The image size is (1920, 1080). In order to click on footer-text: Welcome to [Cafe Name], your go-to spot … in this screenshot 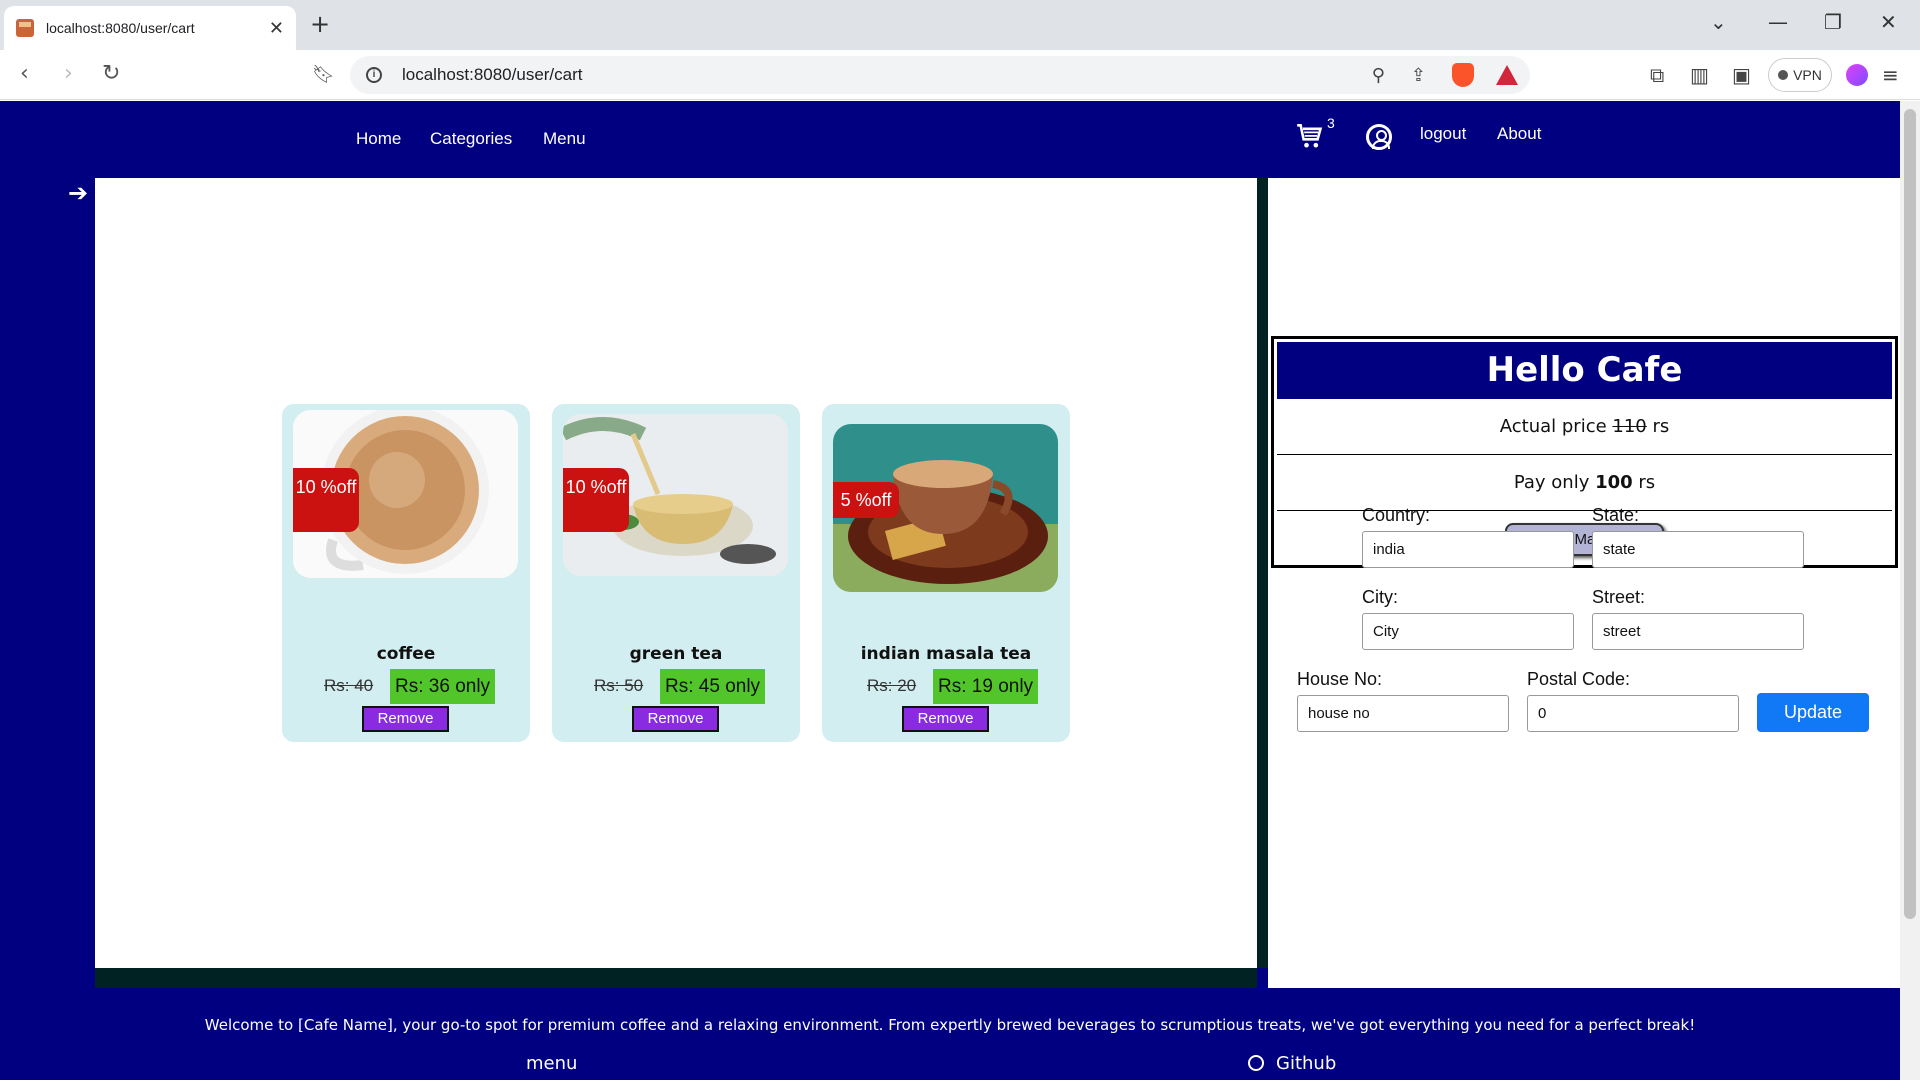, I will do `click(950, 1025)`.